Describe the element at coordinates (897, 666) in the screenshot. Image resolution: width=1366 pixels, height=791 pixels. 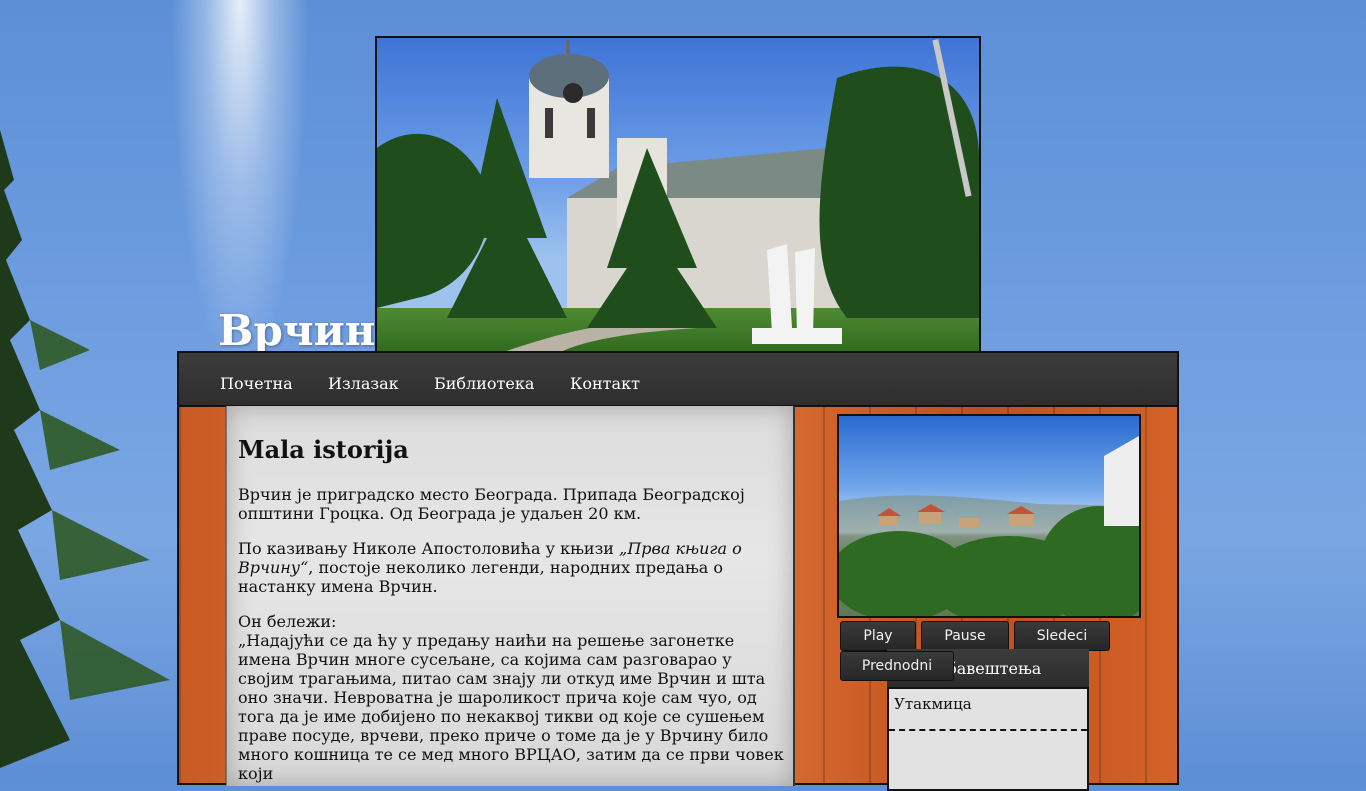
I see `slider-prev-button: Prednodni` at that location.